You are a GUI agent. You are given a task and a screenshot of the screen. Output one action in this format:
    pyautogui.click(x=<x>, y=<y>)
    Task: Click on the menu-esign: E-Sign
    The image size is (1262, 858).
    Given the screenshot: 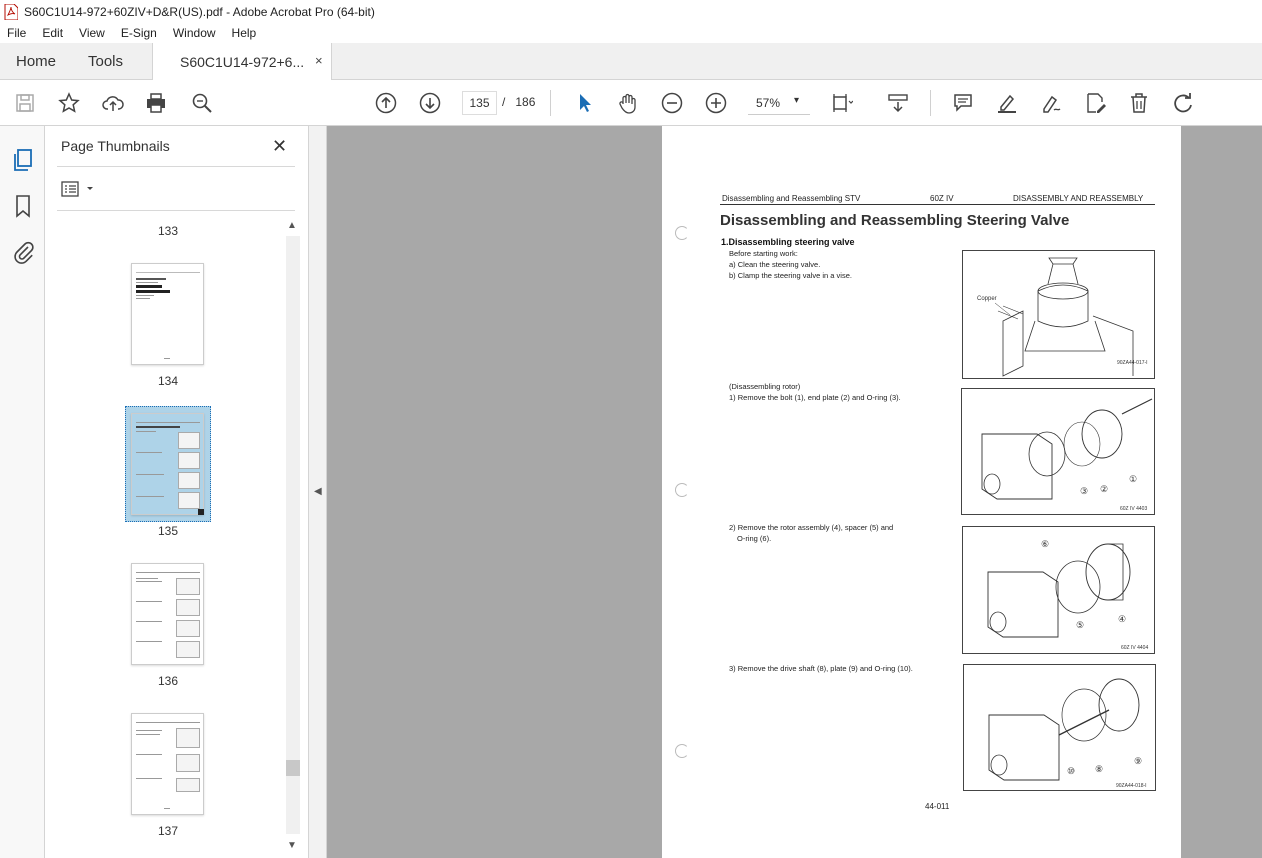 What is the action you would take?
    pyautogui.click(x=139, y=33)
    